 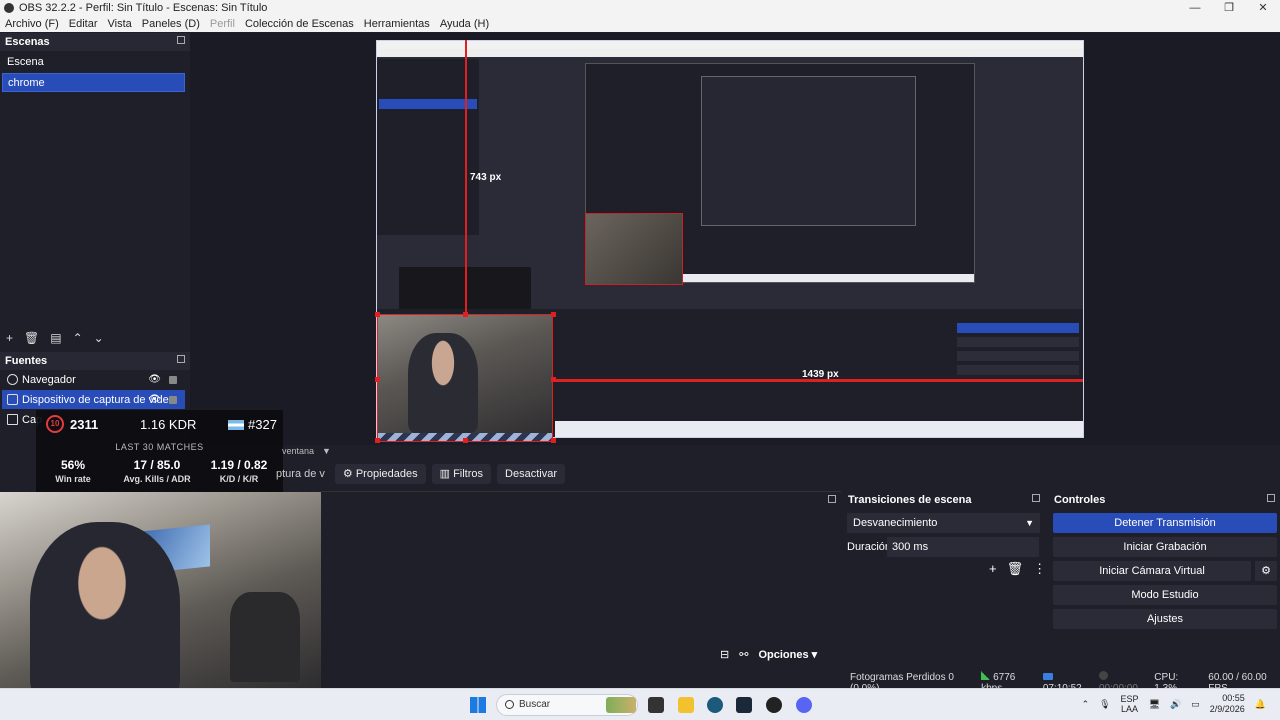 I want to click on deactivate-button: Desactivar, so click(x=531, y=474).